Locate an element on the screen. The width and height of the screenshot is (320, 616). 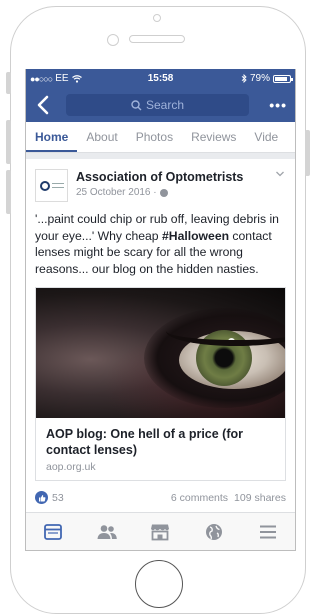
tab-home: Home is located at coordinates (52, 141).